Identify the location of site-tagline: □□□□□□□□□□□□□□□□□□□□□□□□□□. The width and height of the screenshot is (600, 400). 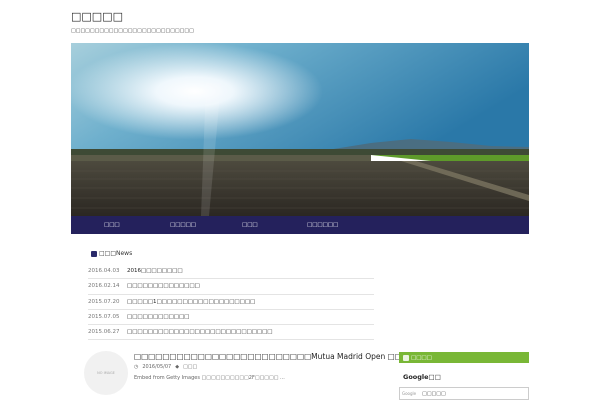
(132, 31).